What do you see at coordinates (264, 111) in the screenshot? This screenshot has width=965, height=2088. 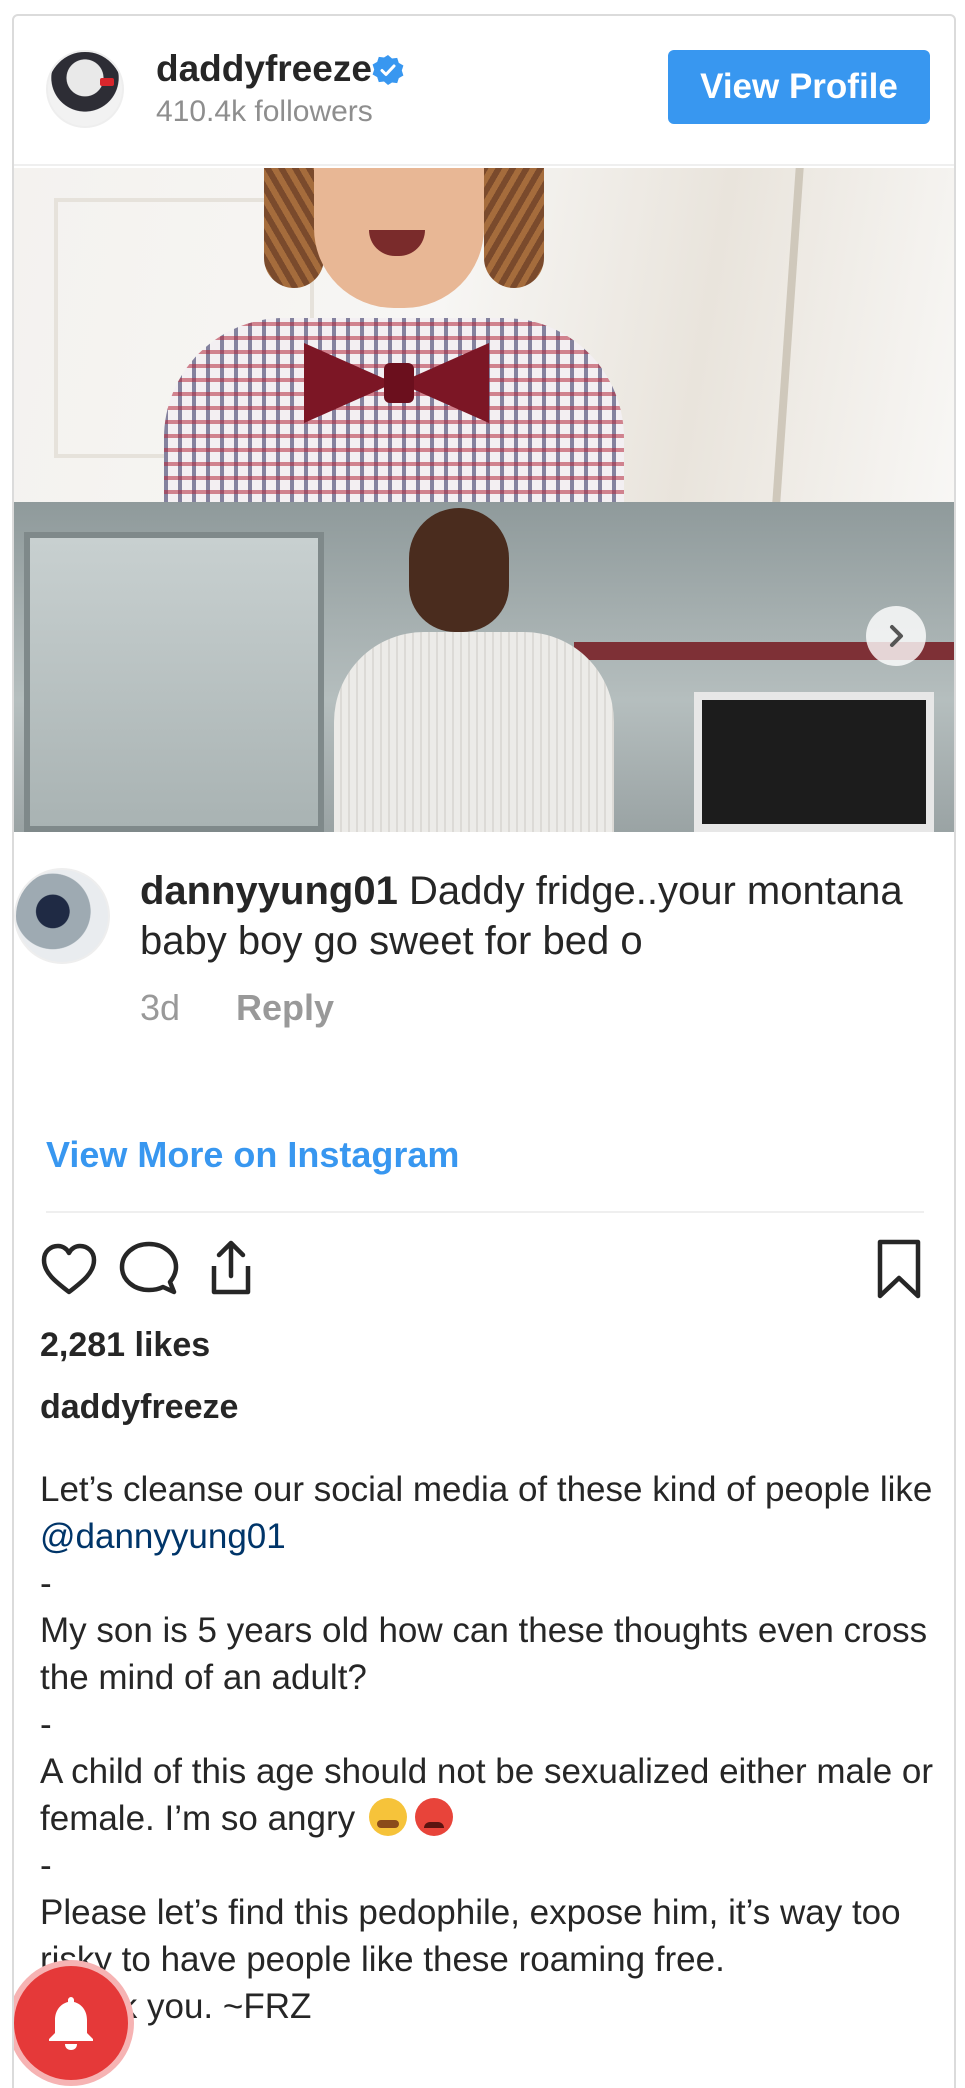 I see `follower-count: 410.4k followers` at bounding box center [264, 111].